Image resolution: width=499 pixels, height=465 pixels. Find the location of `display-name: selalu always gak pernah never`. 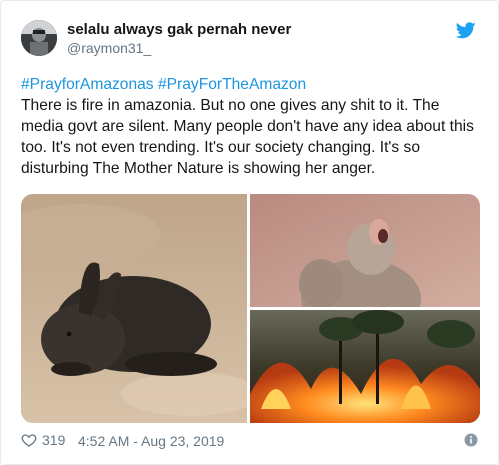

display-name: selalu always gak pernah never is located at coordinates (179, 29).